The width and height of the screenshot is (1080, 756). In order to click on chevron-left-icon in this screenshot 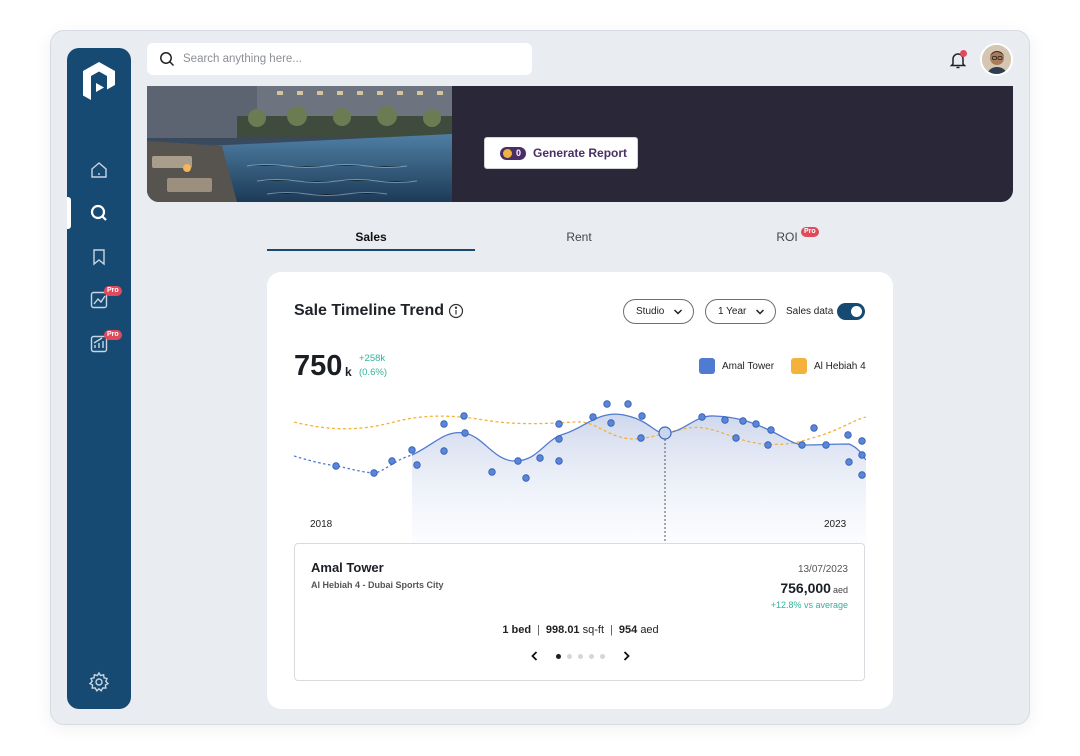, I will do `click(535, 656)`.